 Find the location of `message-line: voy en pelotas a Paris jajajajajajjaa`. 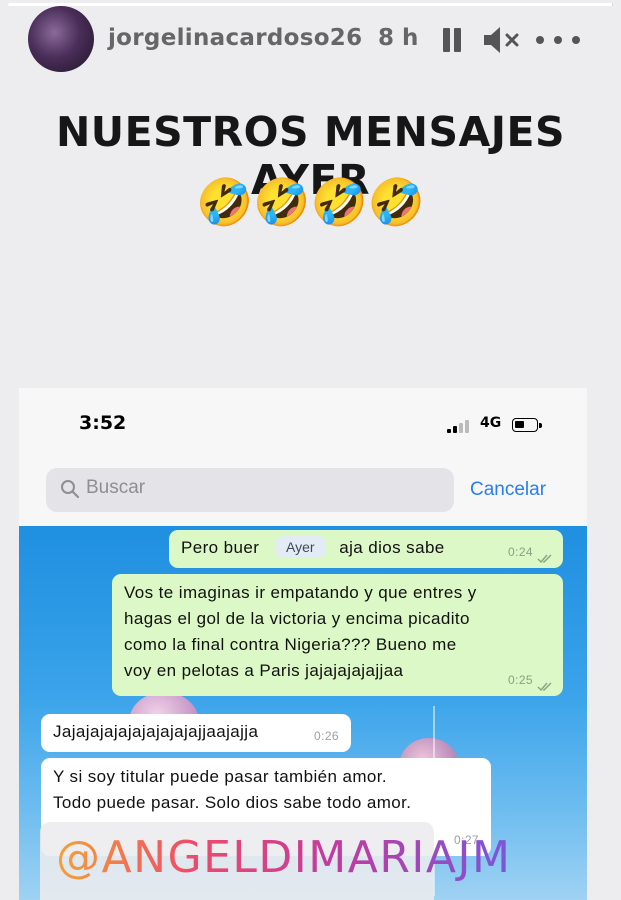

message-line: voy en pelotas a Paris jajajajajajjaa is located at coordinates (264, 670).